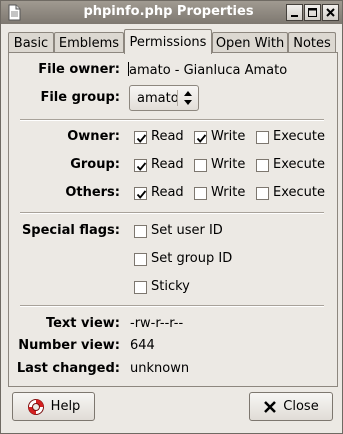 The height and width of the screenshot is (434, 343). Describe the element at coordinates (140, 231) in the screenshot. I see `set-user-id-checkbox` at that location.